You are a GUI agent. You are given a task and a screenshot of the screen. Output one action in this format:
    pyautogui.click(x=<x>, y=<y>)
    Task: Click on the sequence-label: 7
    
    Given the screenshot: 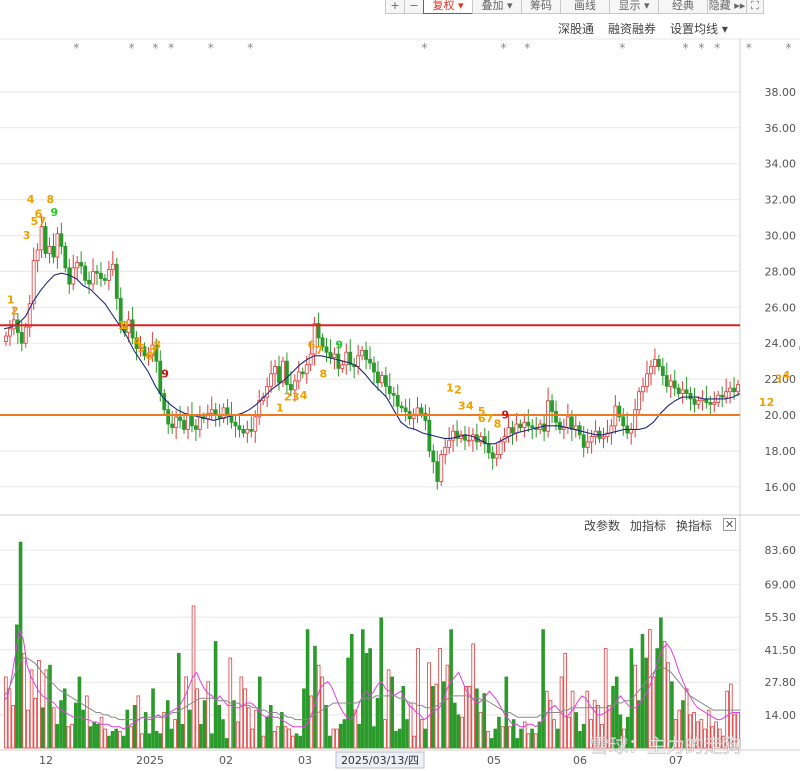 What is the action you would take?
    pyautogui.click(x=320, y=350)
    